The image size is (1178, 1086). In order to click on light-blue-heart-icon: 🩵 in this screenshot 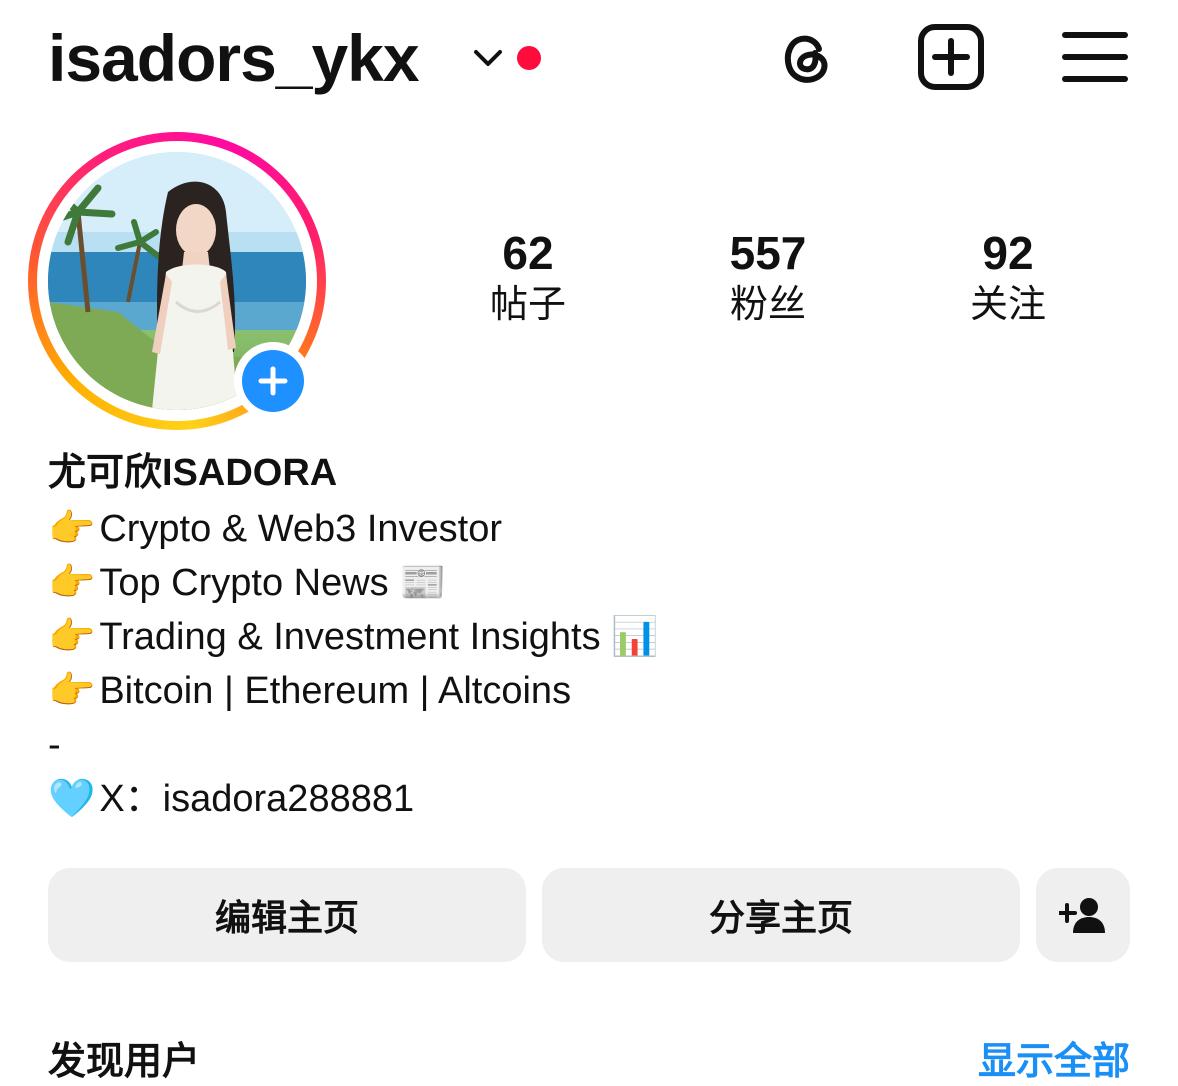, I will do `click(72, 799)`.